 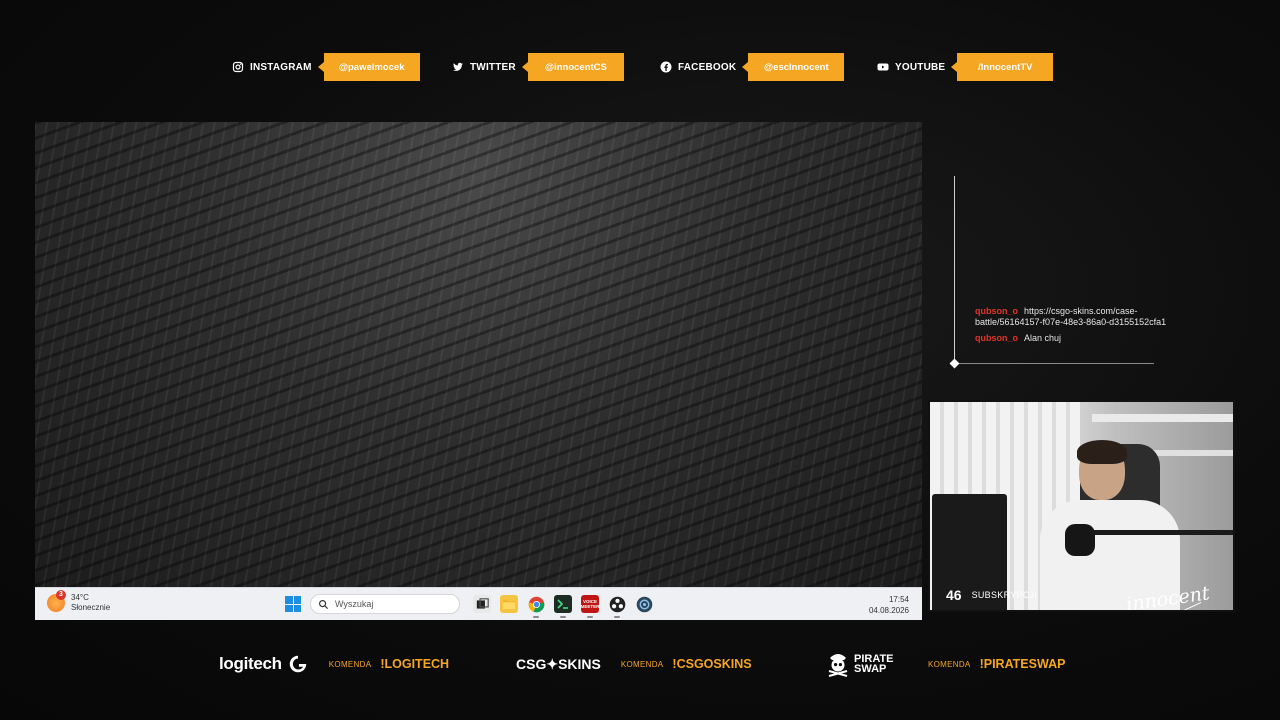 I want to click on chat-bottom-line, so click(x=1054, y=363).